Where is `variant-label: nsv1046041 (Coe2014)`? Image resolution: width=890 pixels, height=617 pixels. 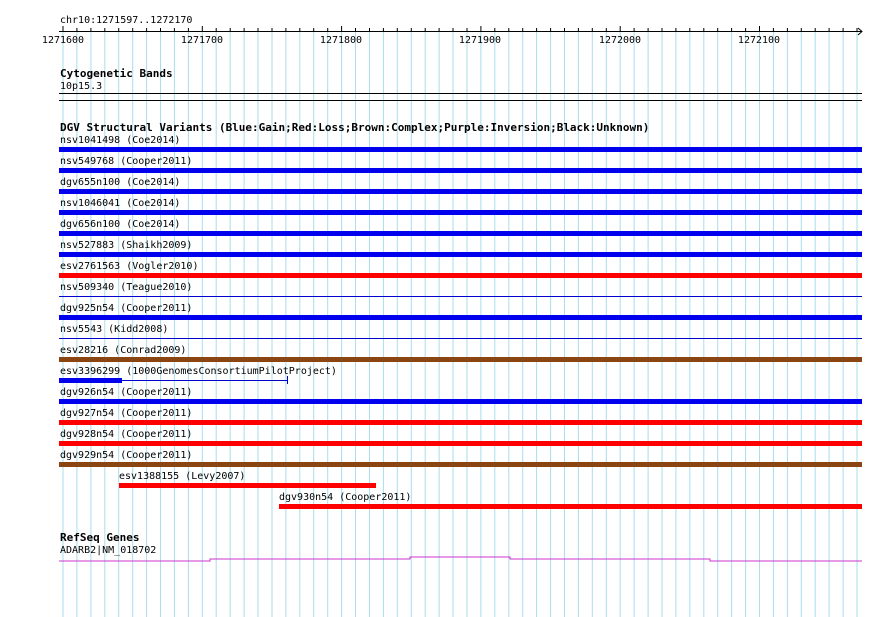
variant-label: nsv1046041 (Coe2014) is located at coordinates (120, 204).